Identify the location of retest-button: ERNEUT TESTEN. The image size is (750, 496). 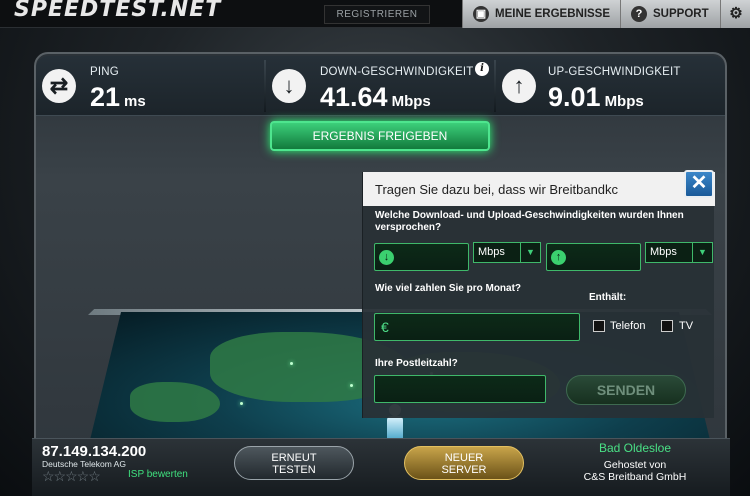
(294, 463).